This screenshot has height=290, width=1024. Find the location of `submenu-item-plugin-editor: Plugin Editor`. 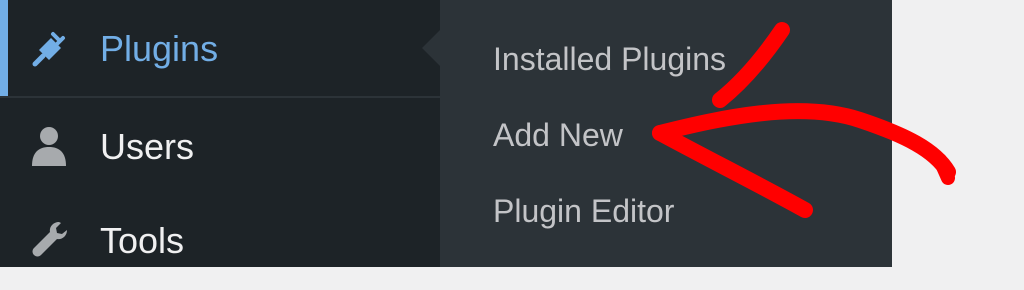

submenu-item-plugin-editor: Plugin Editor is located at coordinates (583, 211).